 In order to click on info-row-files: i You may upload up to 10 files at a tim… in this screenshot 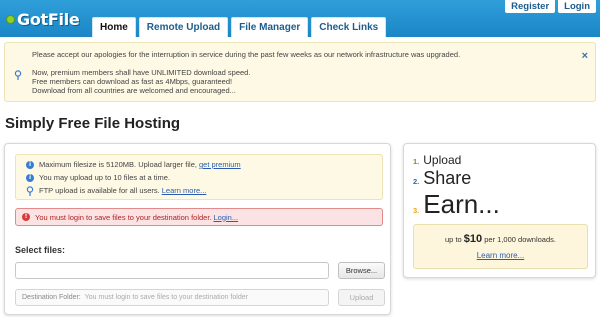, I will do `click(98, 177)`.